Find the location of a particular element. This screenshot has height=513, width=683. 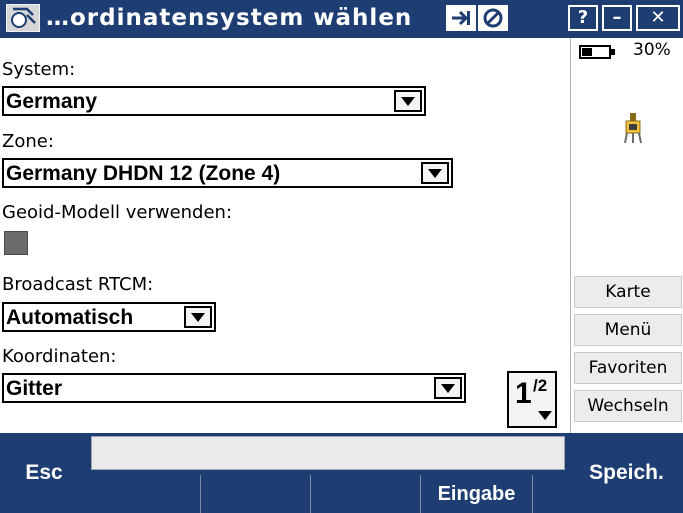

right-panel: 30% Karte Menü Favoriten Wechseln is located at coordinates (626, 235).